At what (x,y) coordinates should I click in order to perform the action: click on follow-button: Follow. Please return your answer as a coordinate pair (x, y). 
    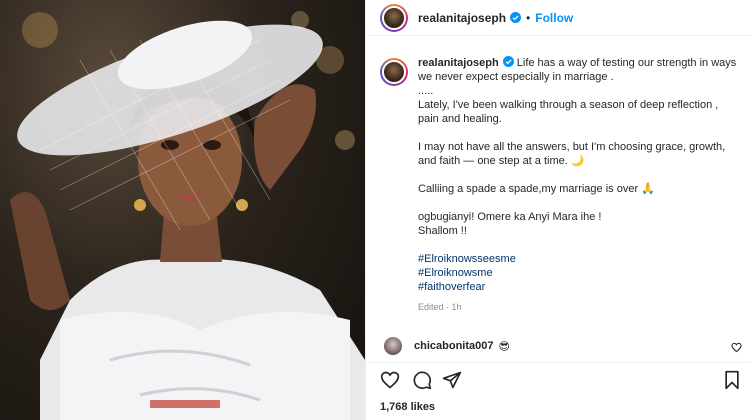
    Looking at the image, I should click on (554, 18).